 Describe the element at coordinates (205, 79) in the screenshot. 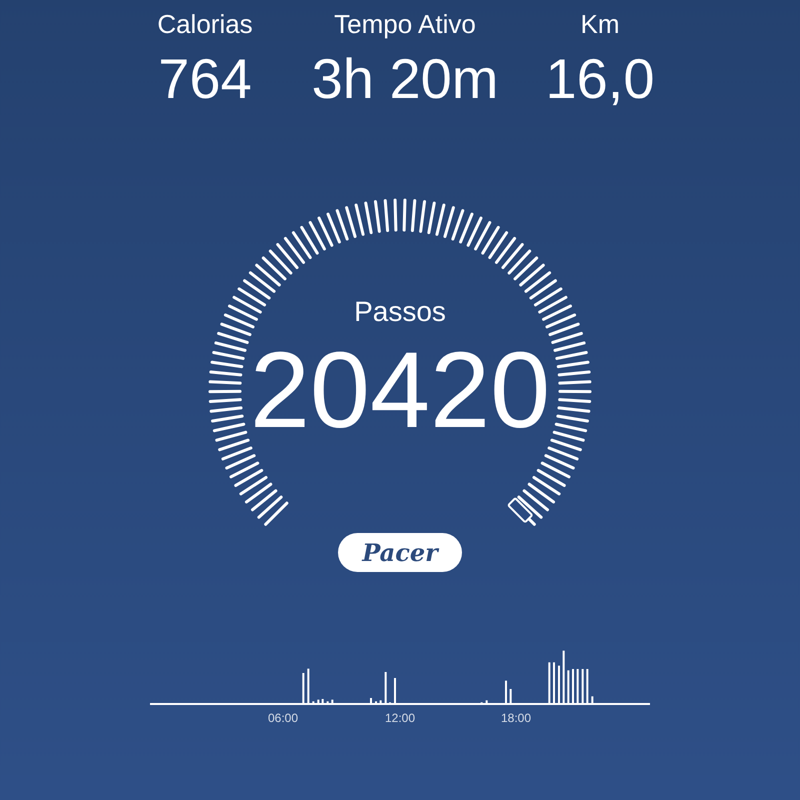

I see `stat-value: 764` at that location.